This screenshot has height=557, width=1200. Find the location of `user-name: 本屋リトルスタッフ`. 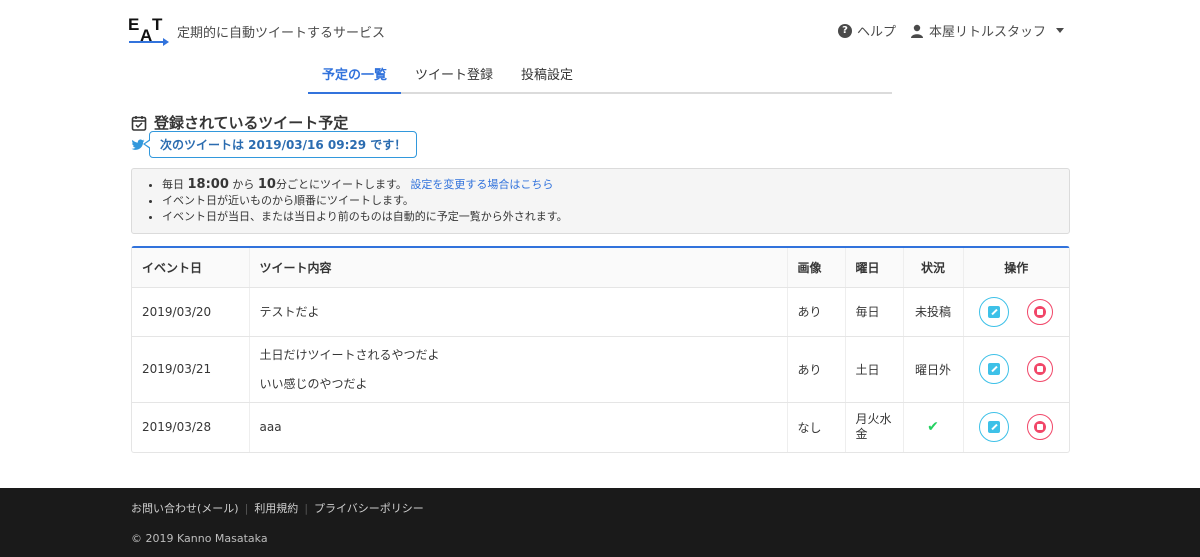

user-name: 本屋リトルスタッフ is located at coordinates (987, 32).